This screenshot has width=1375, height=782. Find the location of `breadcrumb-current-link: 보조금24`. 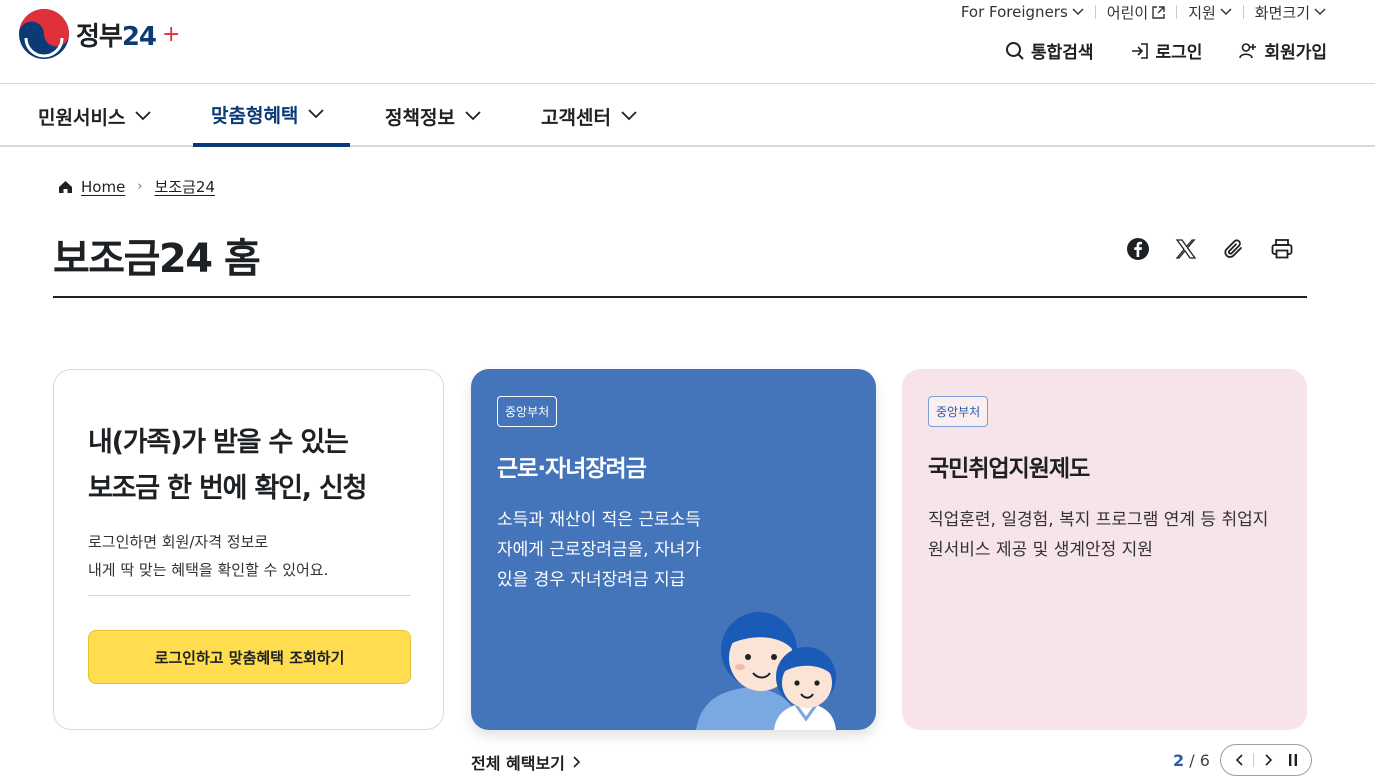

breadcrumb-current-link: 보조금24 is located at coordinates (185, 186).